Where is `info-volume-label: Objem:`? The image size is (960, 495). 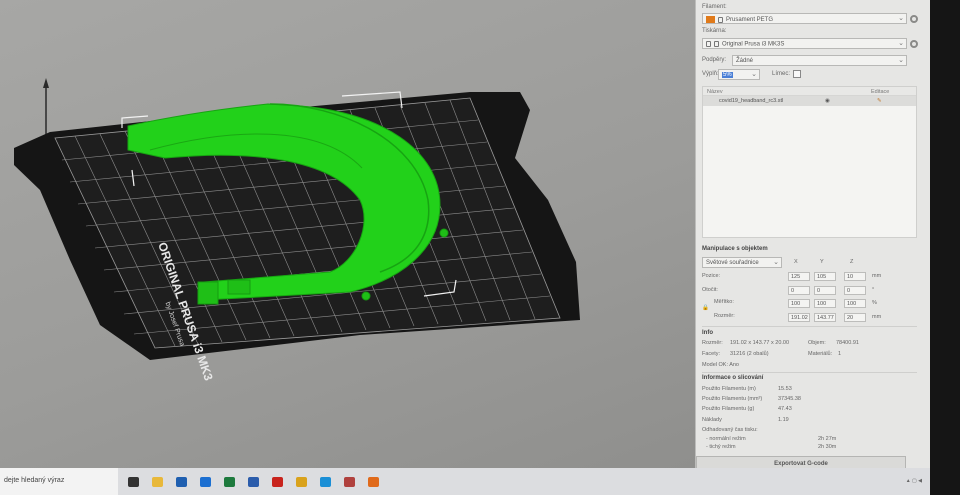 info-volume-label: Objem: is located at coordinates (817, 343).